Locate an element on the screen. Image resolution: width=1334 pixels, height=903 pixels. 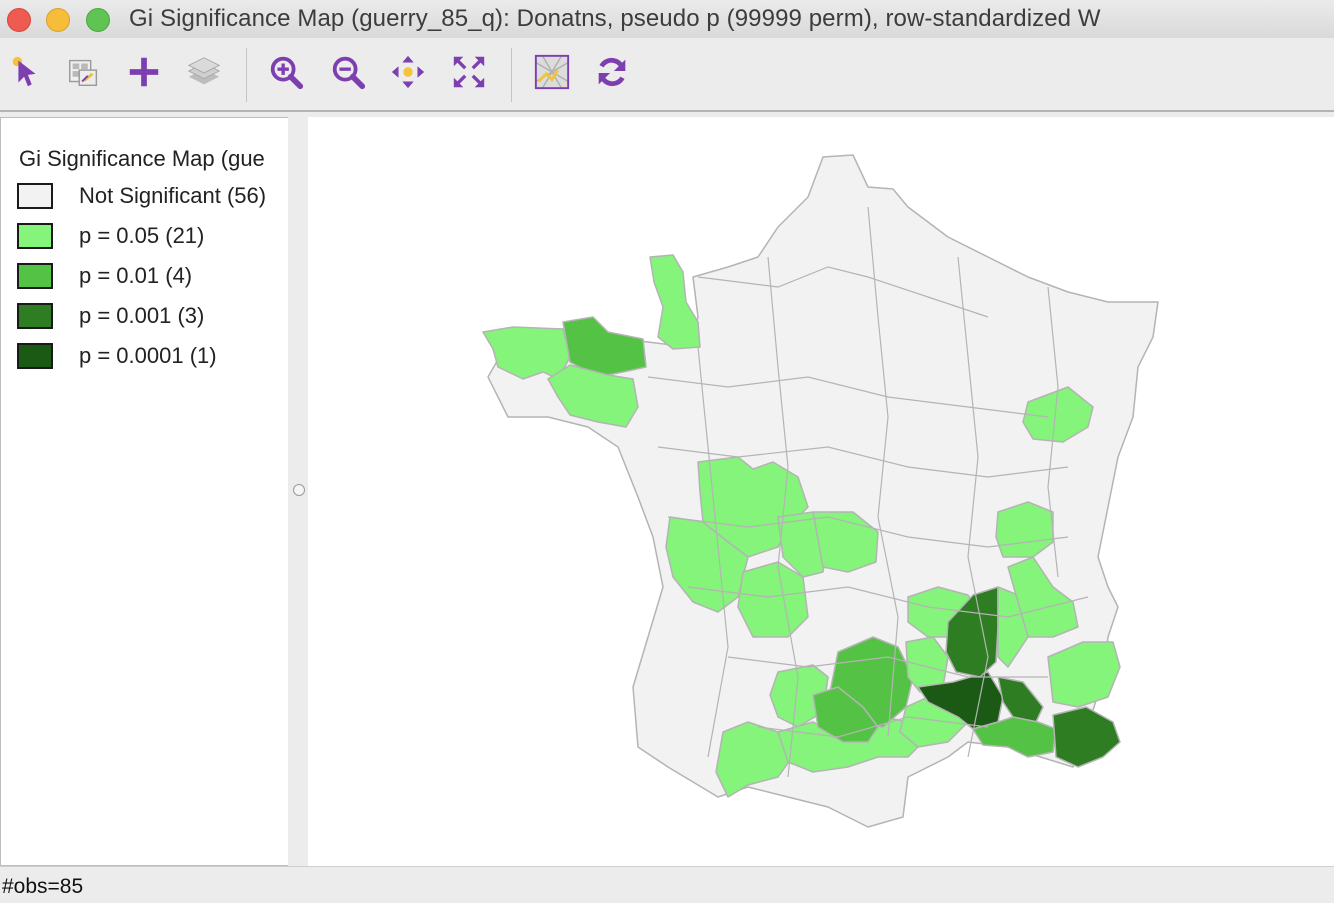
legend-title: Gi Significance Map (gue is located at coordinates (142, 158).